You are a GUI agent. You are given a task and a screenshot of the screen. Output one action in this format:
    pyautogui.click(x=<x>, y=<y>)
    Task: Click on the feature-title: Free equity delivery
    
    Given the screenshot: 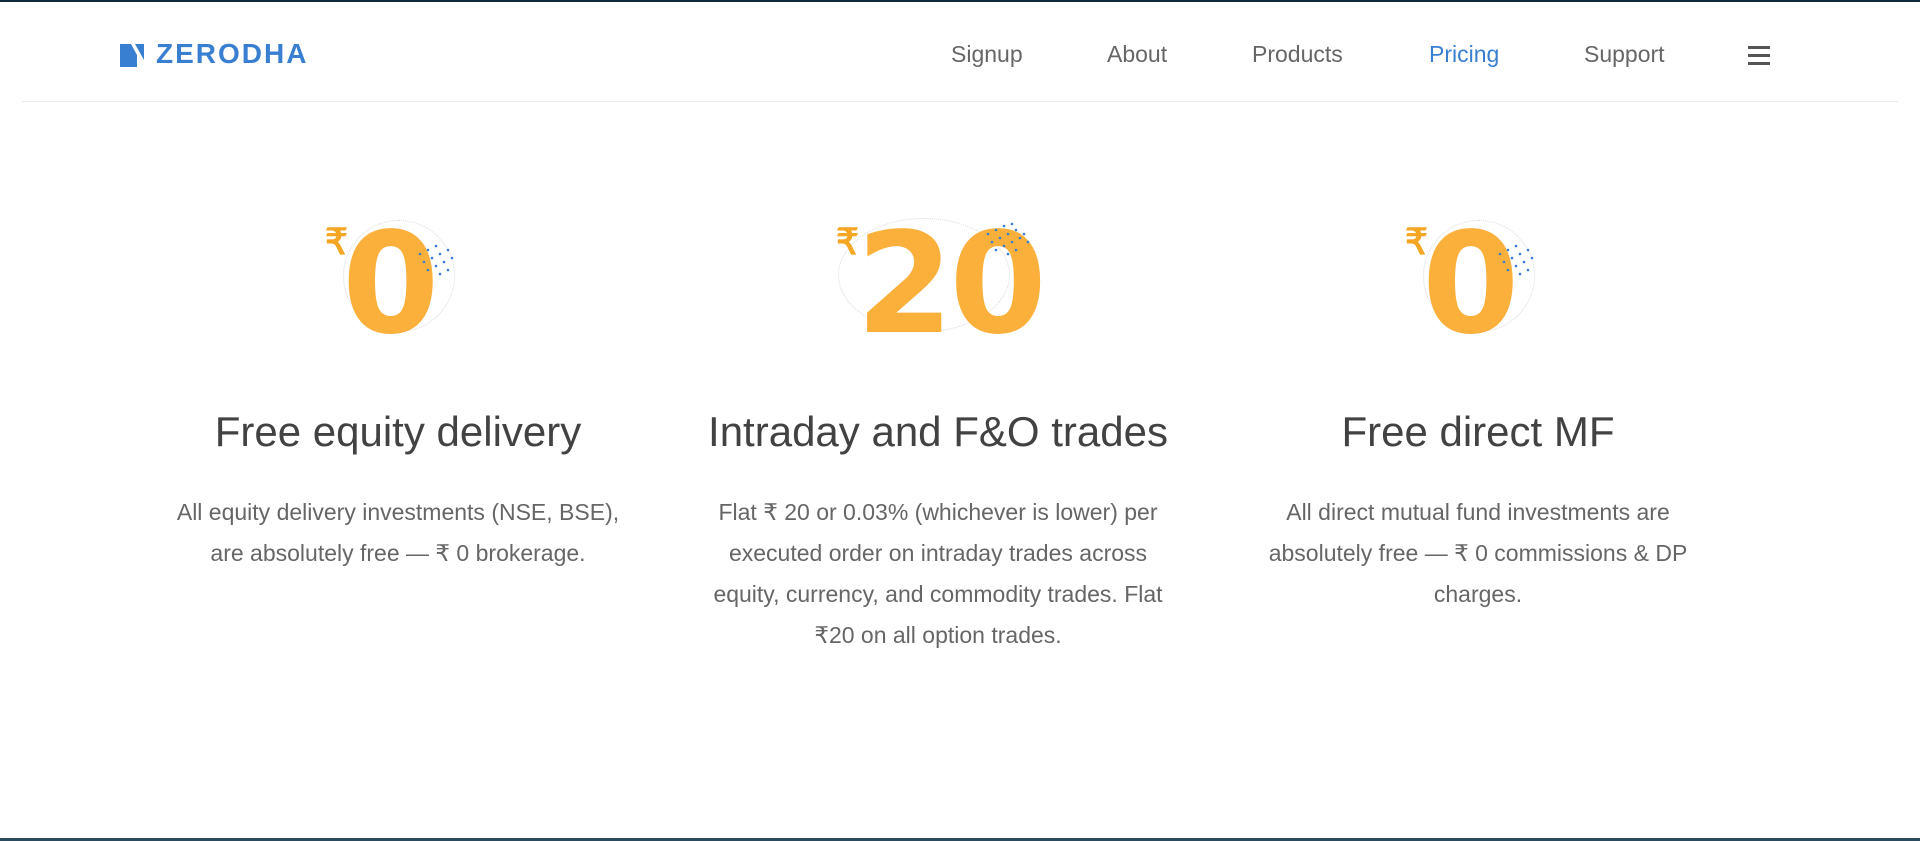 What is the action you would take?
    pyautogui.click(x=398, y=431)
    